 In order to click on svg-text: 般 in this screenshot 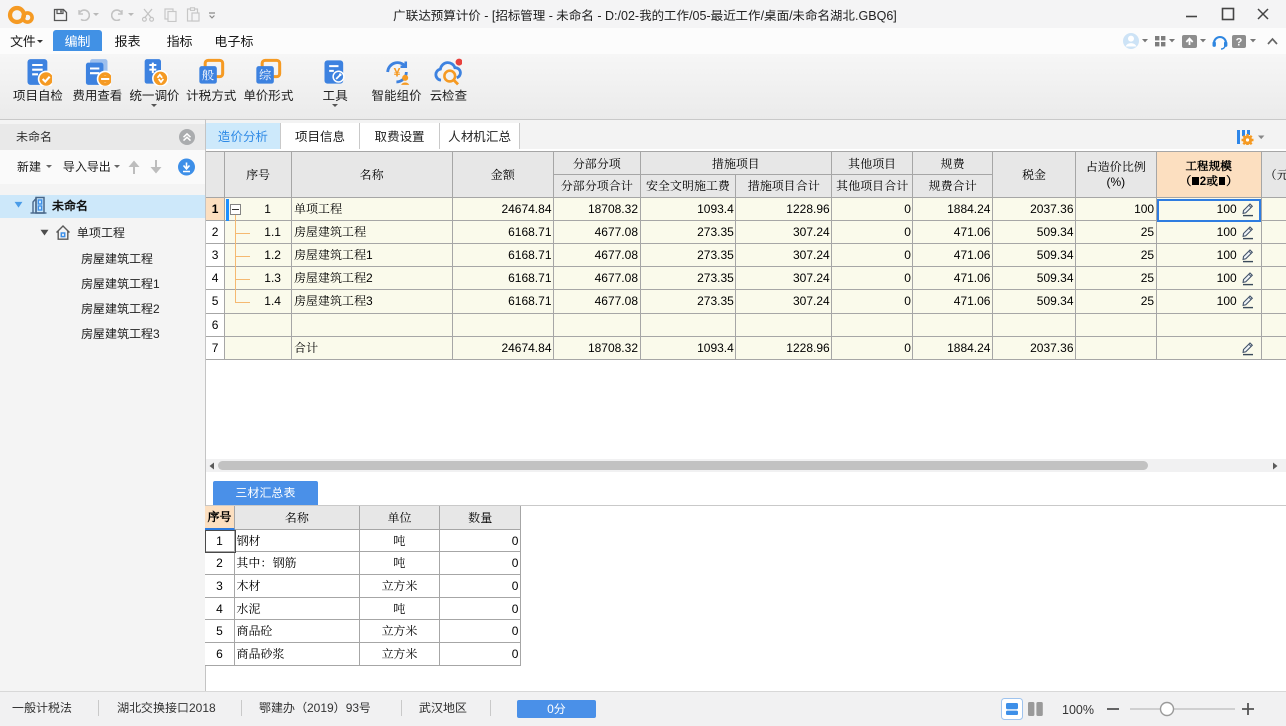, I will do `click(208, 75)`.